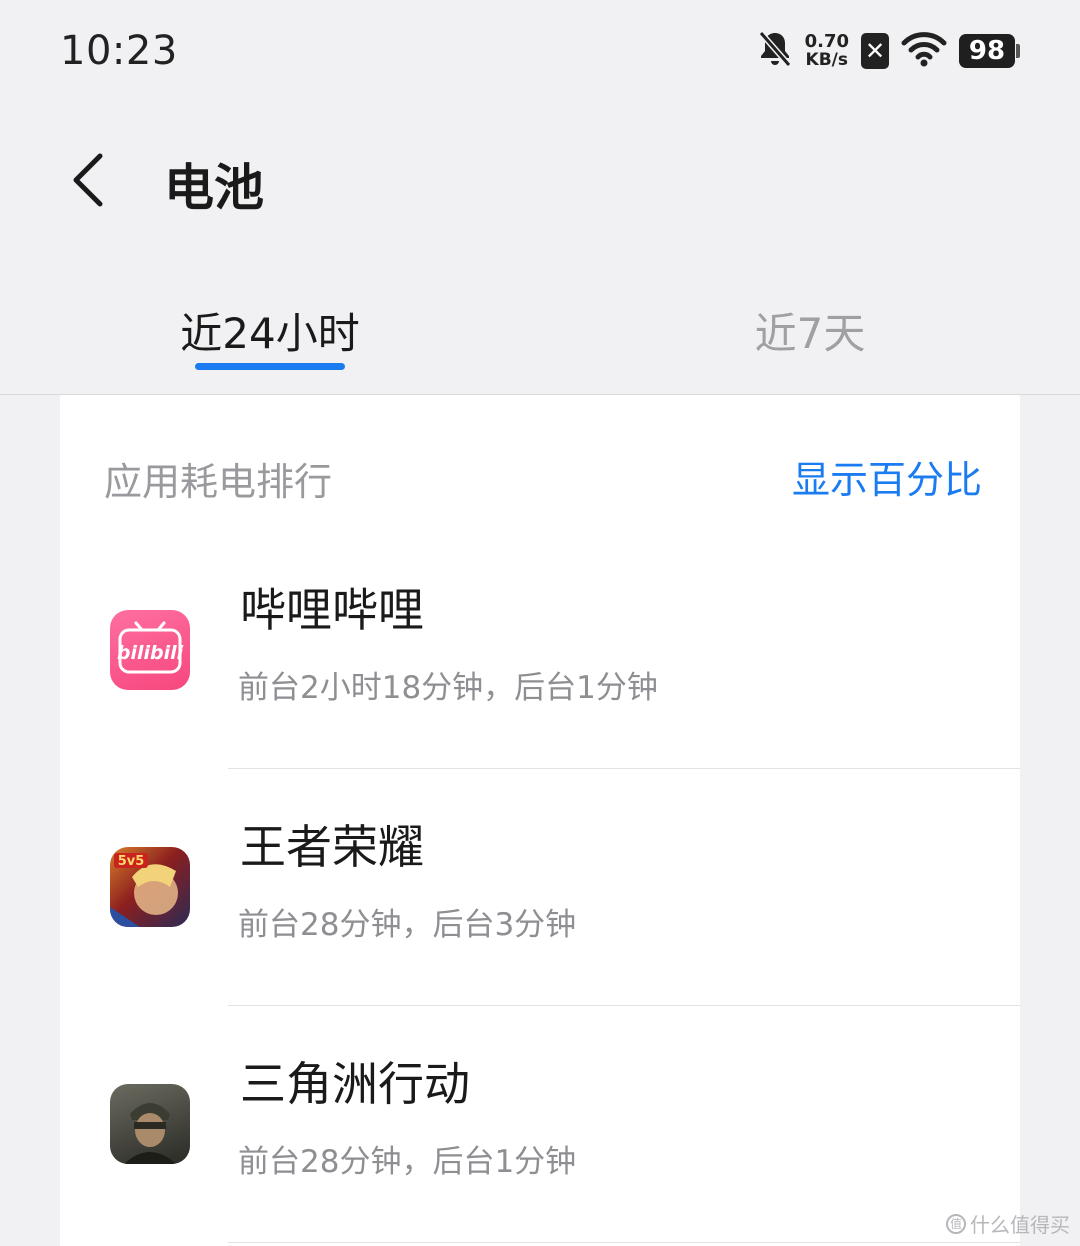  I want to click on app-usage: 前台2小时18分钟，后台1分钟, so click(448, 688).